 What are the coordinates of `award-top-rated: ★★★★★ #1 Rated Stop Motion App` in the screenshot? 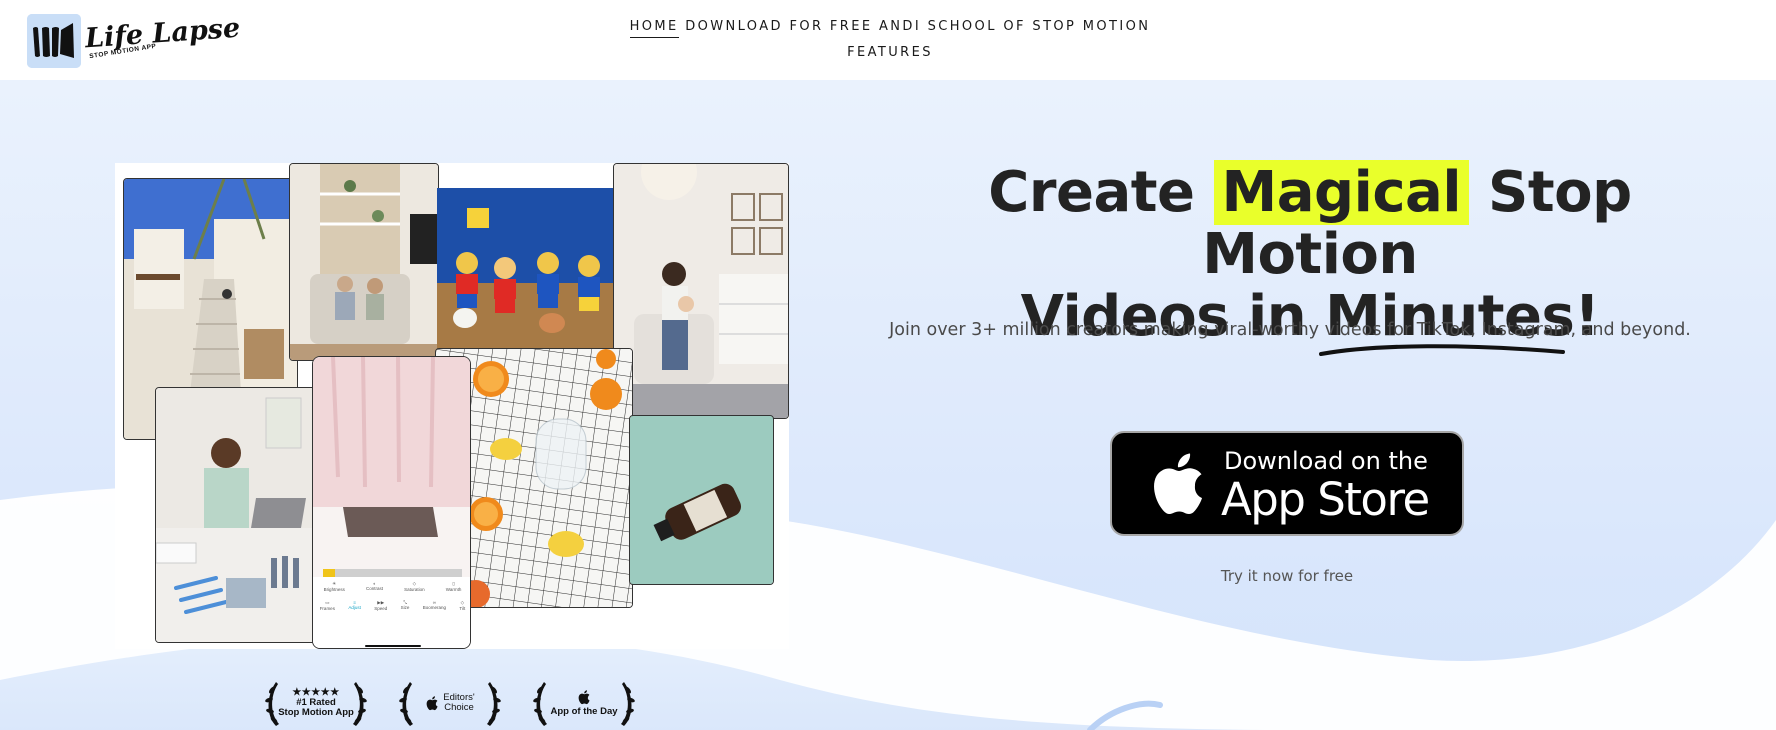 It's located at (316, 703).